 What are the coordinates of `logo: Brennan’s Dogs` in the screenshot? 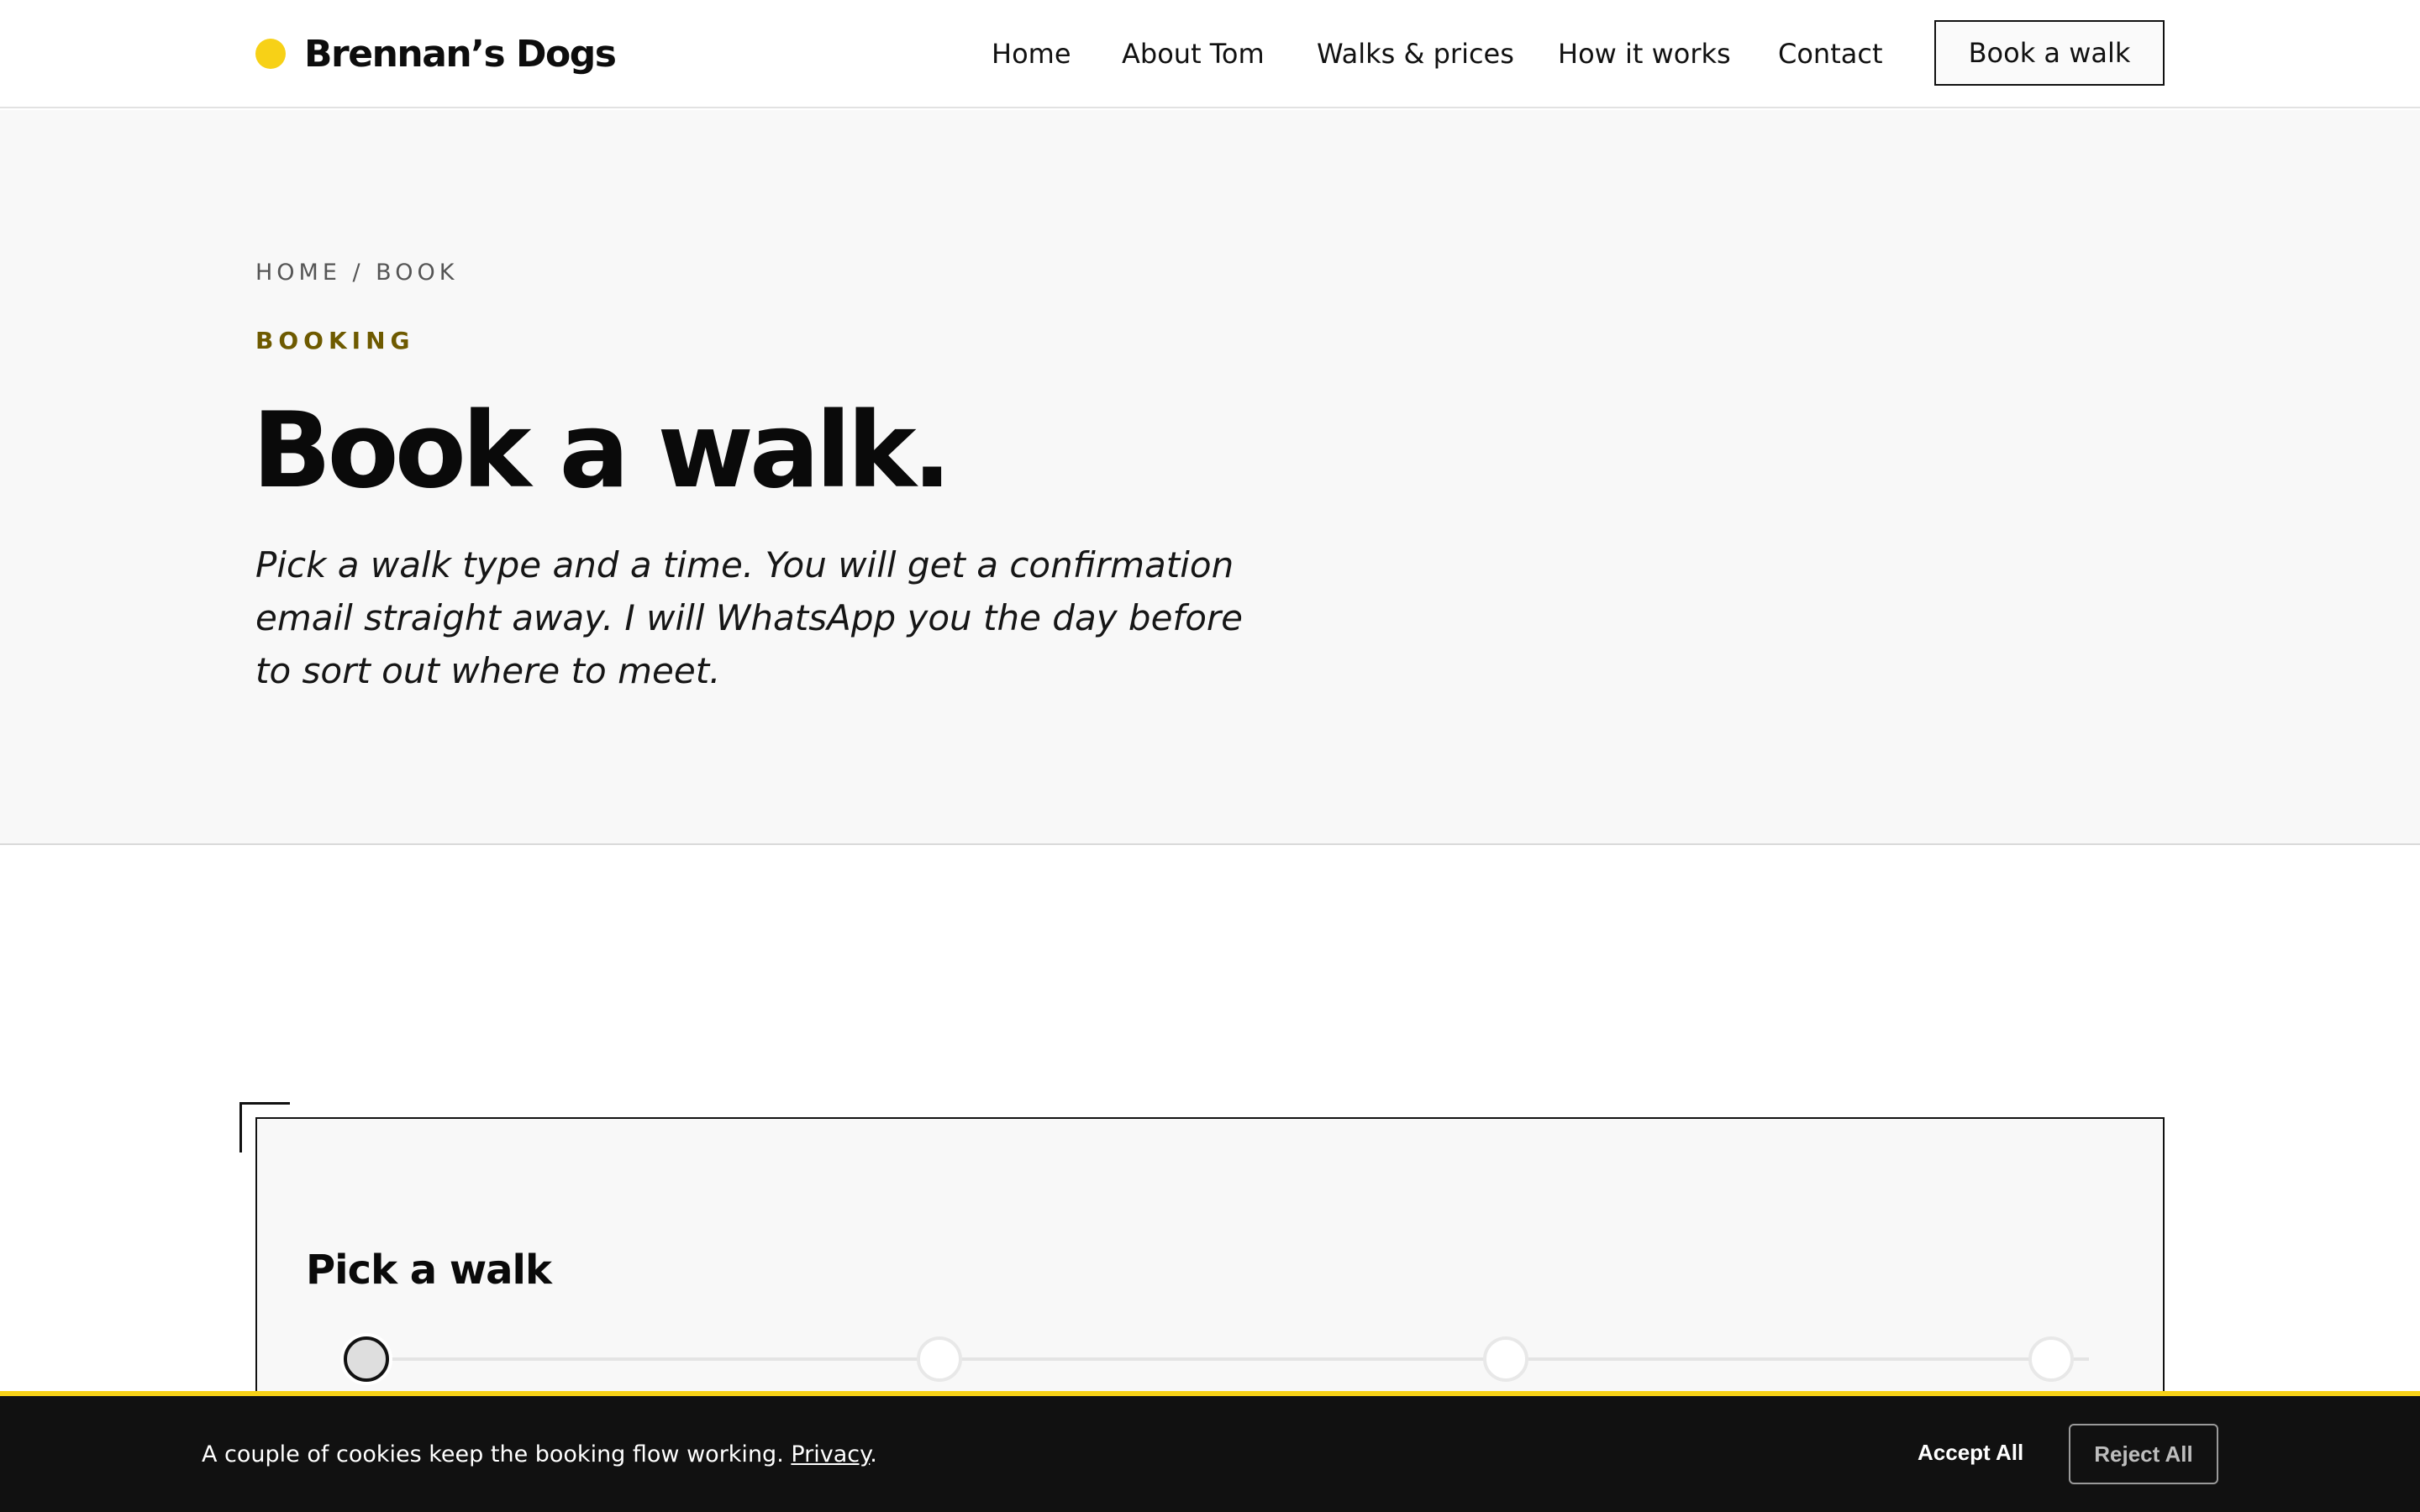 It's located at (436, 53).